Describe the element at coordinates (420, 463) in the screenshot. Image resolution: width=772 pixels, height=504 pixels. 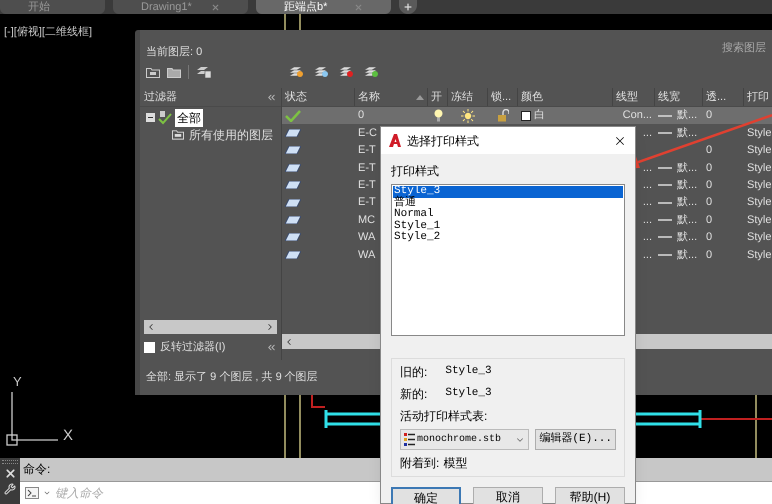
I see `attached-label: 附着到:` at that location.